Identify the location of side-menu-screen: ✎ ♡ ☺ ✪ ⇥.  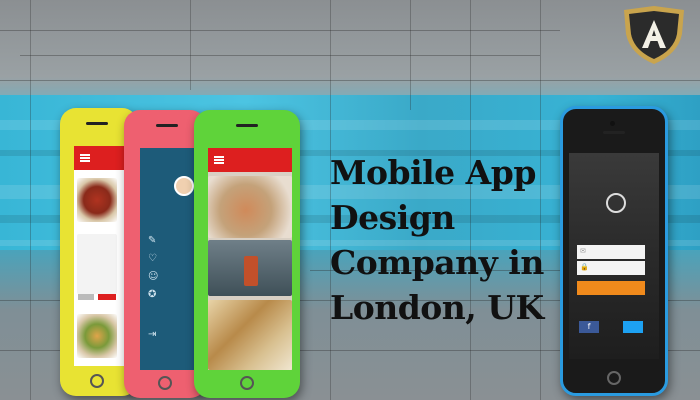
(170, 259).